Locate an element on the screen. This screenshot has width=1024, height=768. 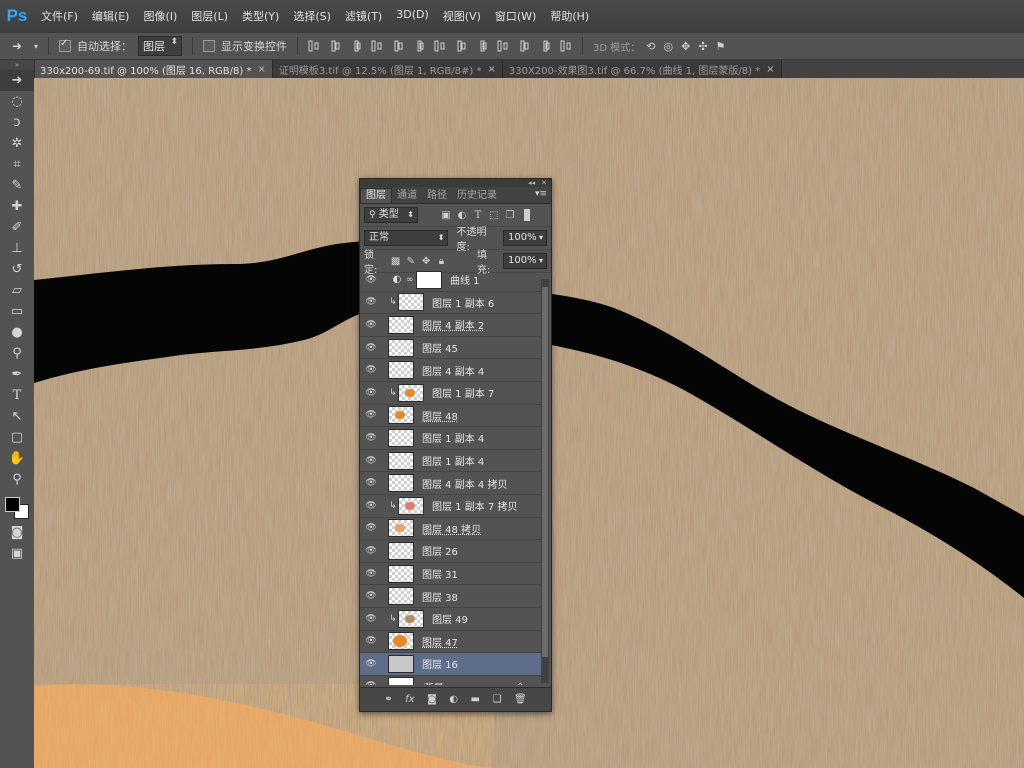
align-right-edges-icon is located at coordinates (419, 46).